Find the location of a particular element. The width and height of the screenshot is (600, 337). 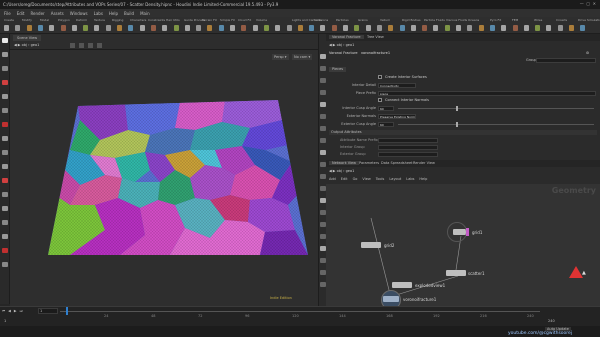

shelf-tab: Oceans is located at coordinates (473, 20).